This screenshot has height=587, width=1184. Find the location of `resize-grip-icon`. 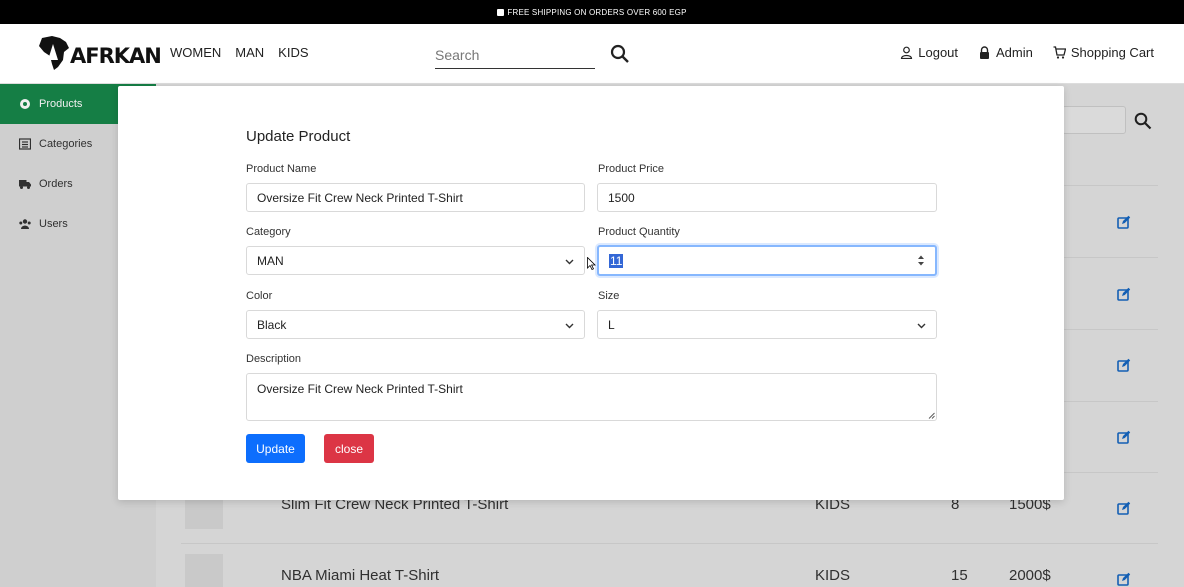

resize-grip-icon is located at coordinates (931, 415).